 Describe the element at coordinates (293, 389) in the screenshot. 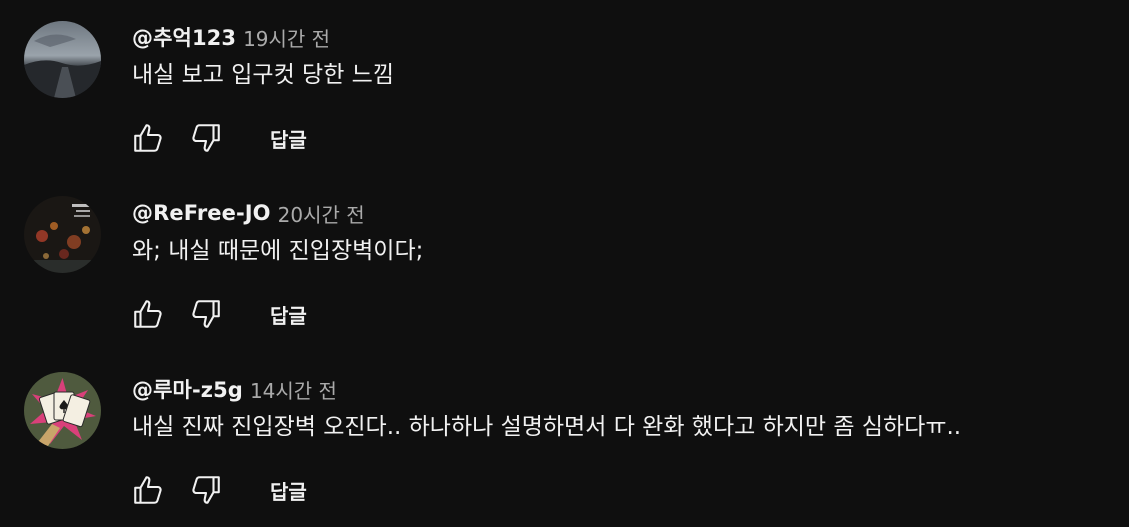

I see `timestamp: 14시간 전` at that location.